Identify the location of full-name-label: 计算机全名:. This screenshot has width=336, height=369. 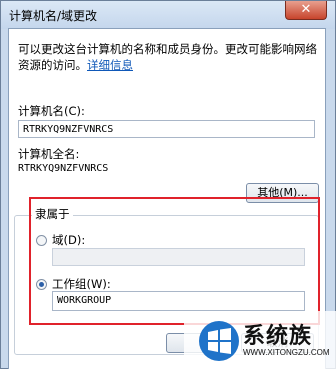
(49, 154).